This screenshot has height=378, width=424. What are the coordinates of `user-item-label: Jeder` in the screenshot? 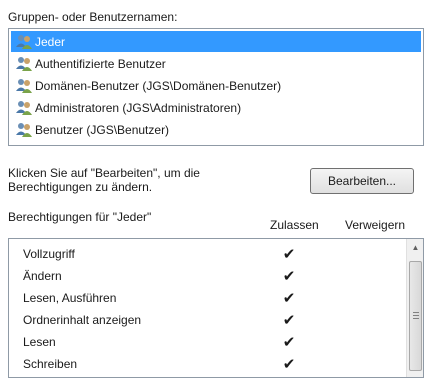 It's located at (50, 41).